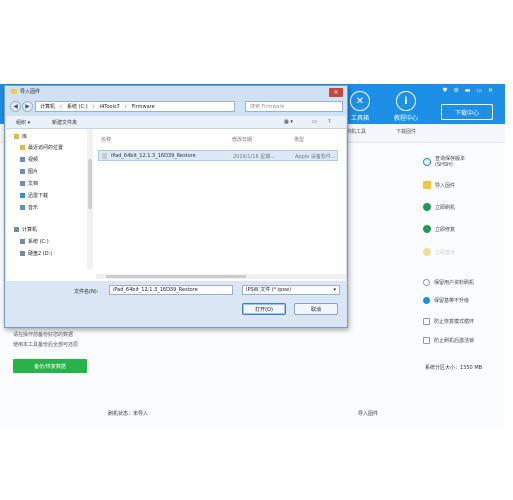 The image size is (513, 500). What do you see at coordinates (427, 207) in the screenshot?
I see `flash-icon` at bounding box center [427, 207].